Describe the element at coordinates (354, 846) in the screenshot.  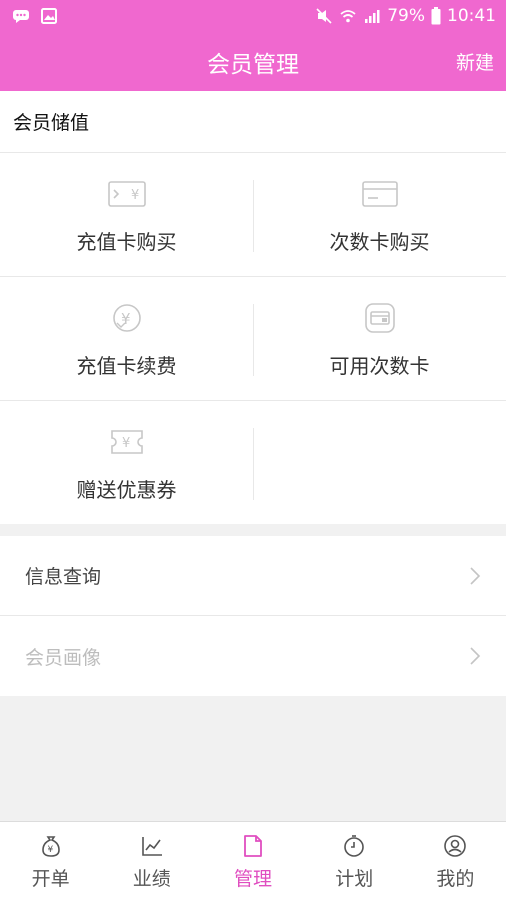
I see `clock-icon` at that location.